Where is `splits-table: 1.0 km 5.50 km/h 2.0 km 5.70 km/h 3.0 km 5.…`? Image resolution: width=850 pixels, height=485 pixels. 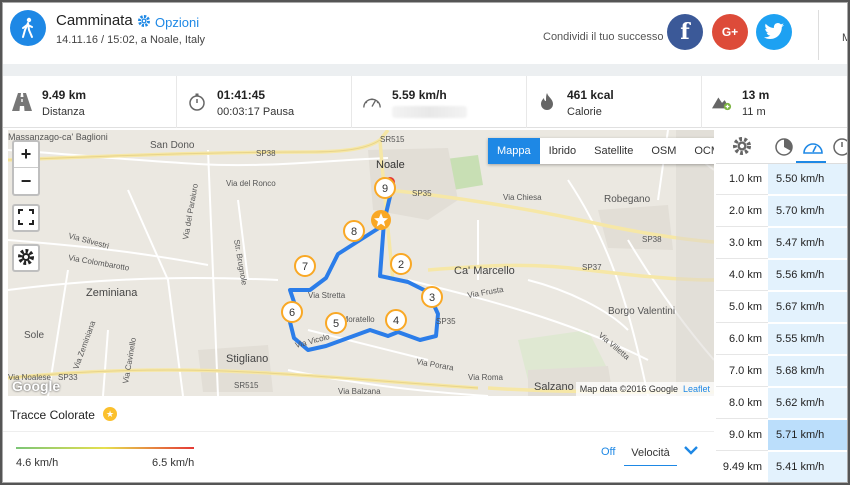
splits-table: 1.0 km 5.50 km/h 2.0 km 5.70 km/h 3.0 km 5.… is located at coordinates (782, 324).